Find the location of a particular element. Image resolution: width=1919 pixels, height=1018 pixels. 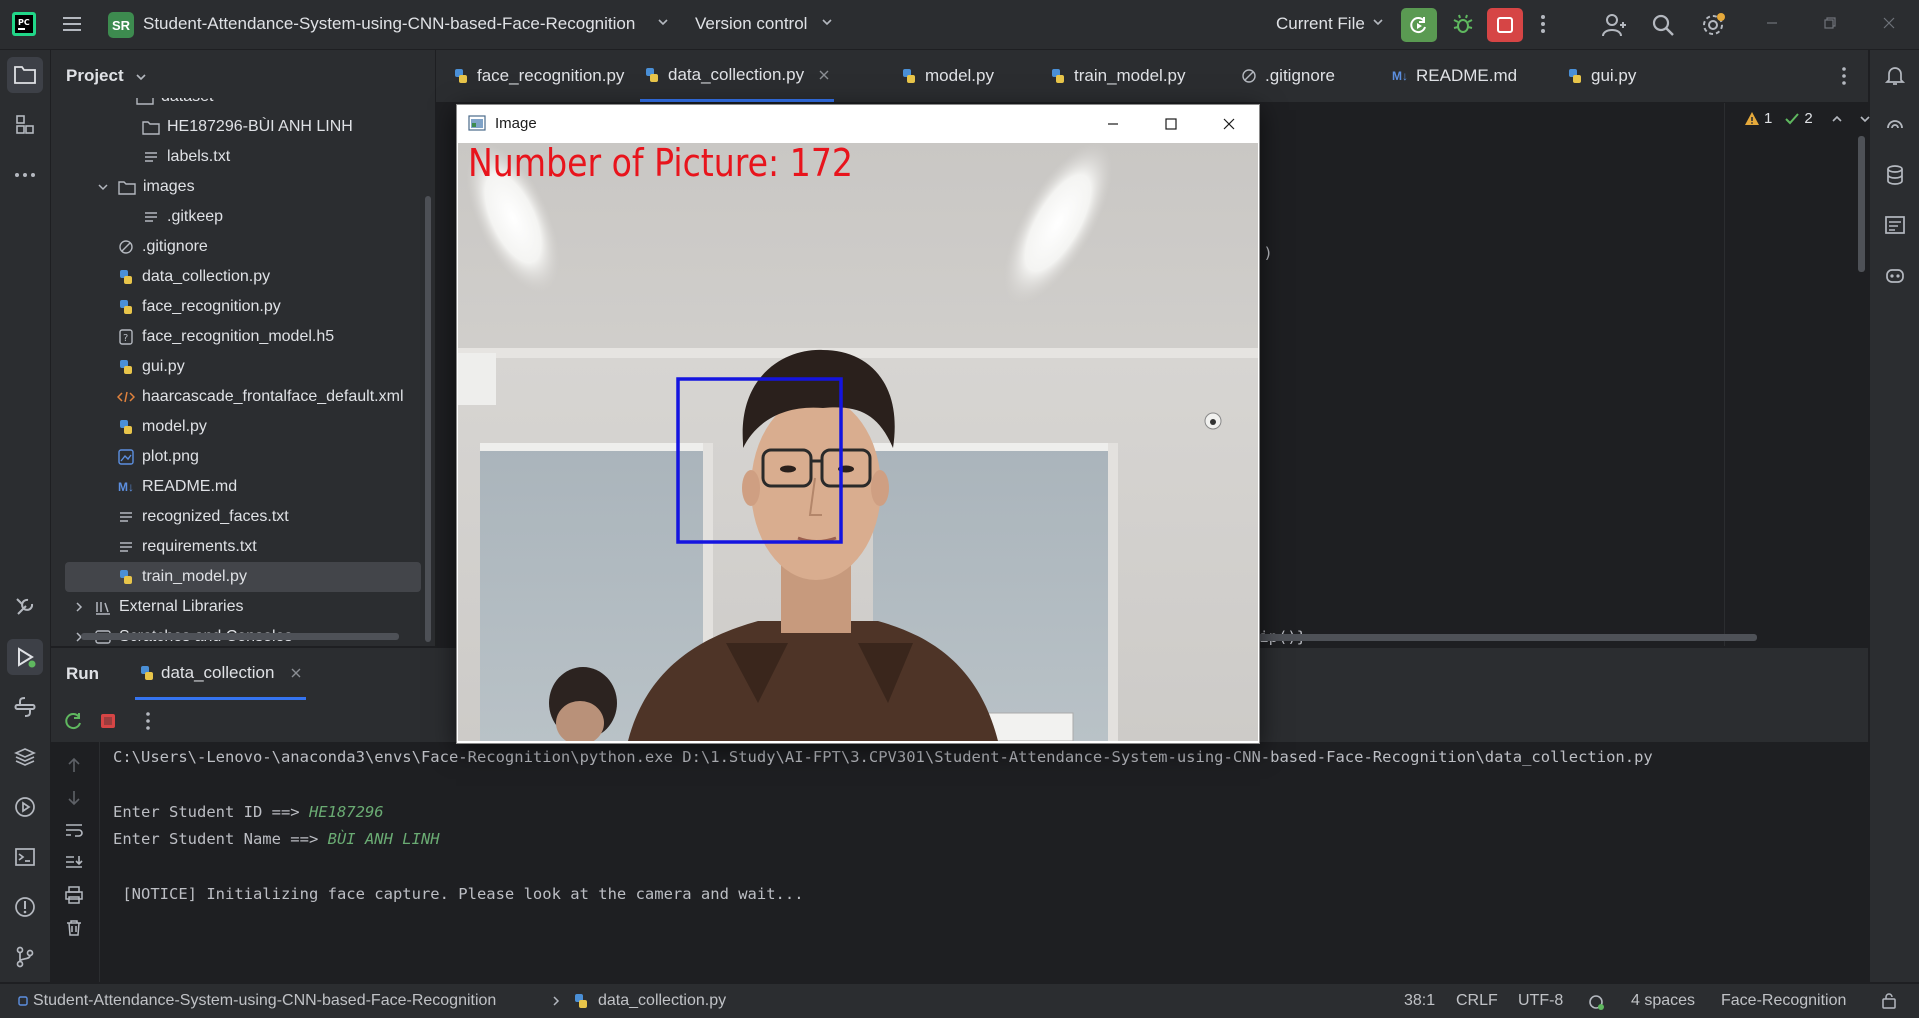

sciview-button is located at coordinates (1895, 225).